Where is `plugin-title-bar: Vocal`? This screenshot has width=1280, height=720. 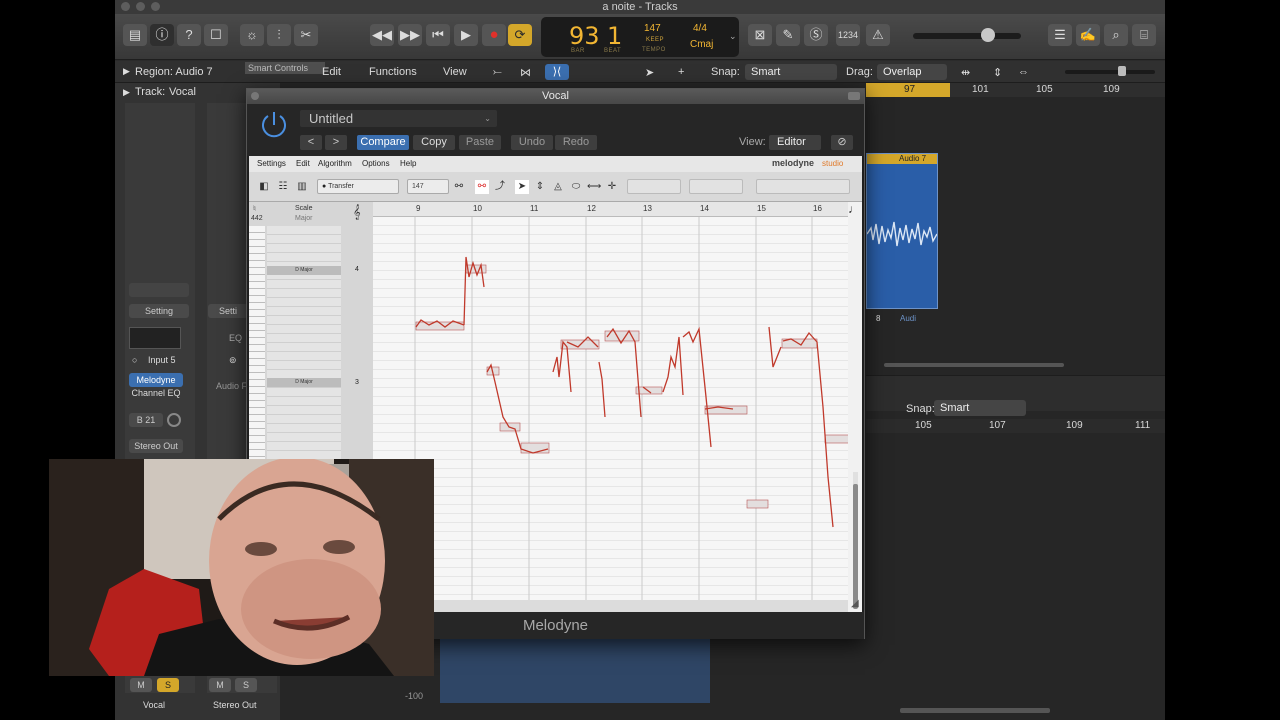 plugin-title-bar: Vocal is located at coordinates (555, 96).